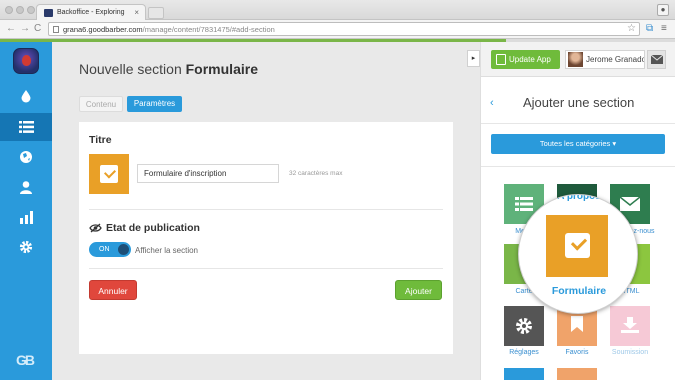  What do you see at coordinates (25, 360) in the screenshot?
I see `goodbarber-logo: GB` at bounding box center [25, 360].